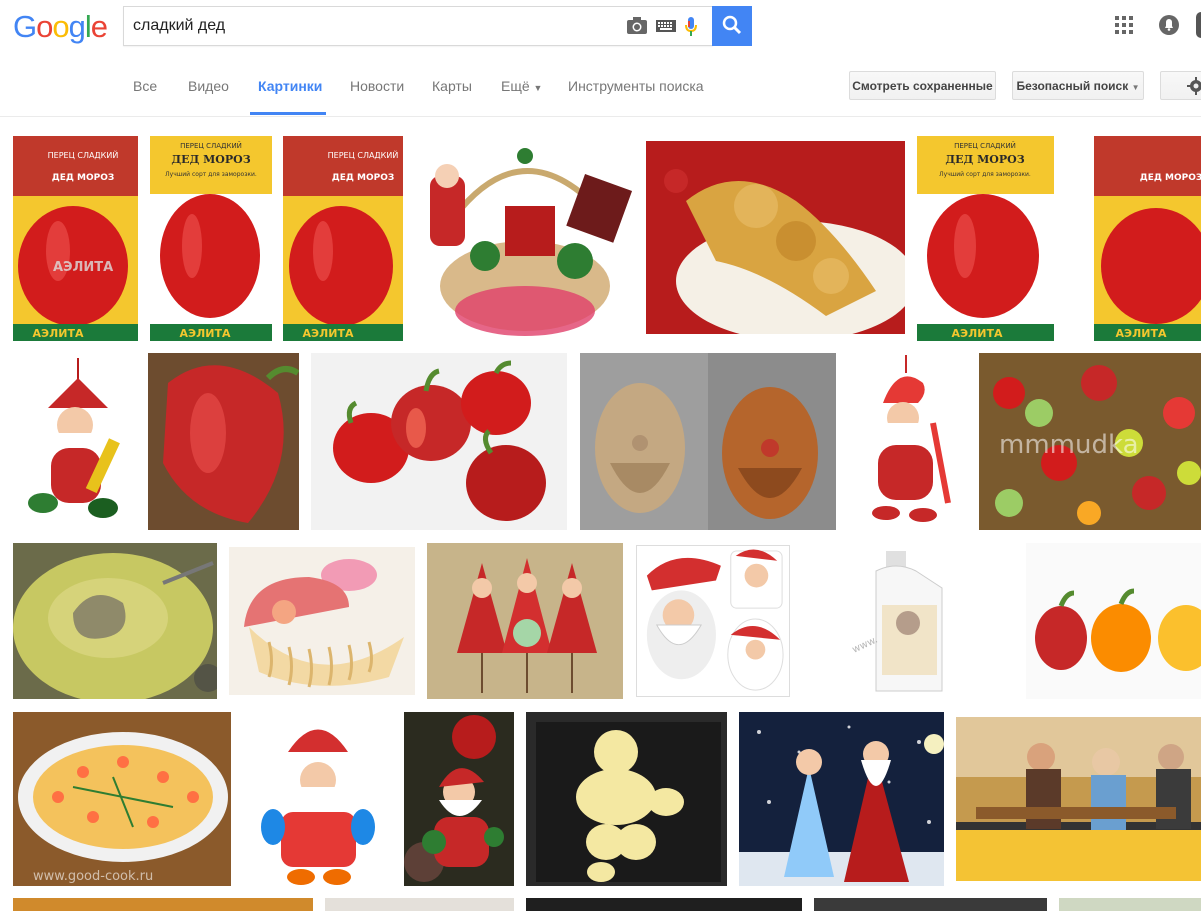 This screenshot has height=911, width=1201. I want to click on result-image: ДЕД МОРОЗ АЭЛИТА, so click(1133, 238).